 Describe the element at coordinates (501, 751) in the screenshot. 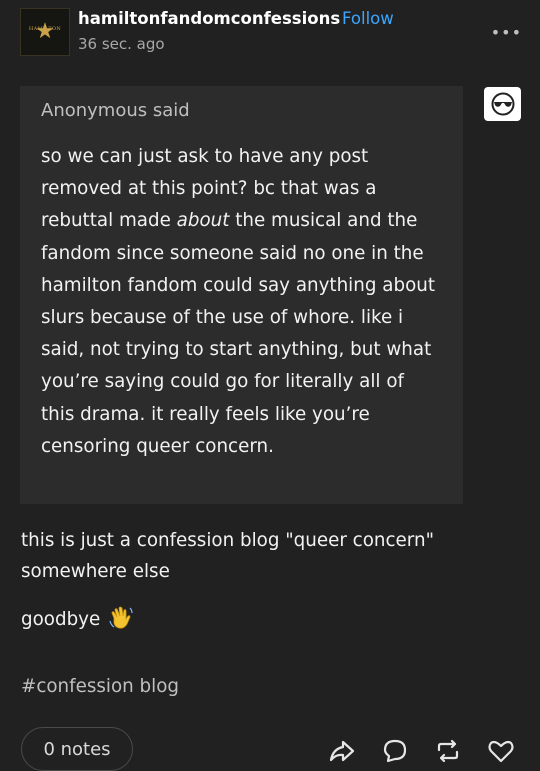

I see `like-heart-icon` at that location.